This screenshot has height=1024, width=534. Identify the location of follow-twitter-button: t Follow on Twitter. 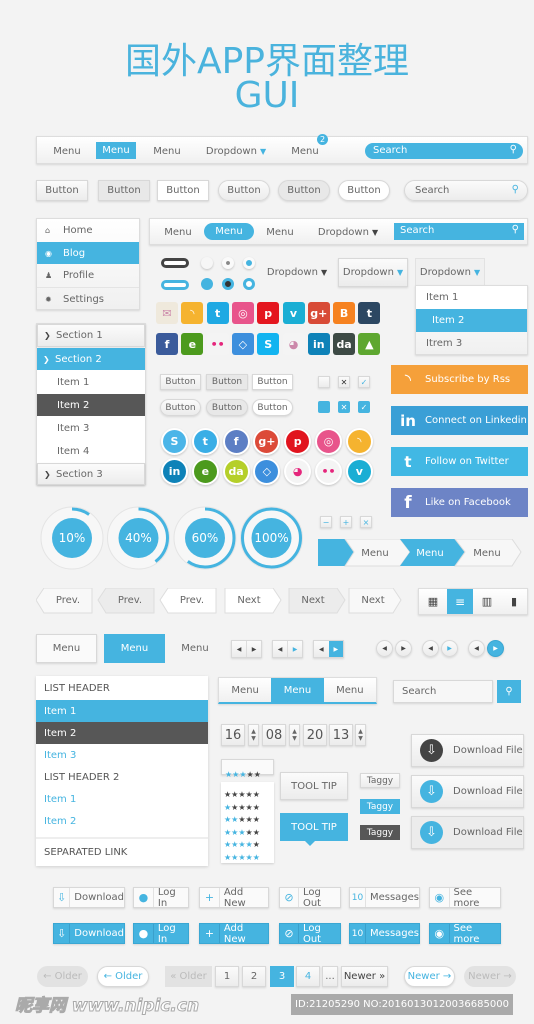
(459, 461).